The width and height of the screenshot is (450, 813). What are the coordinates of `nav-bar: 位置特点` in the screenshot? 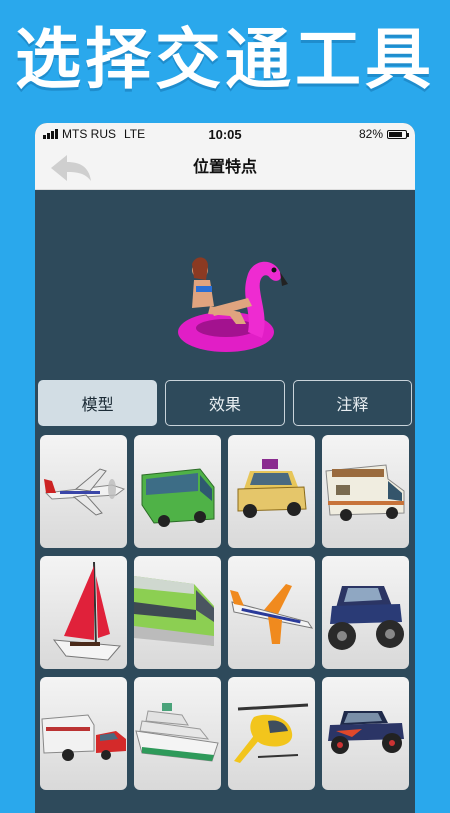 It's located at (225, 167).